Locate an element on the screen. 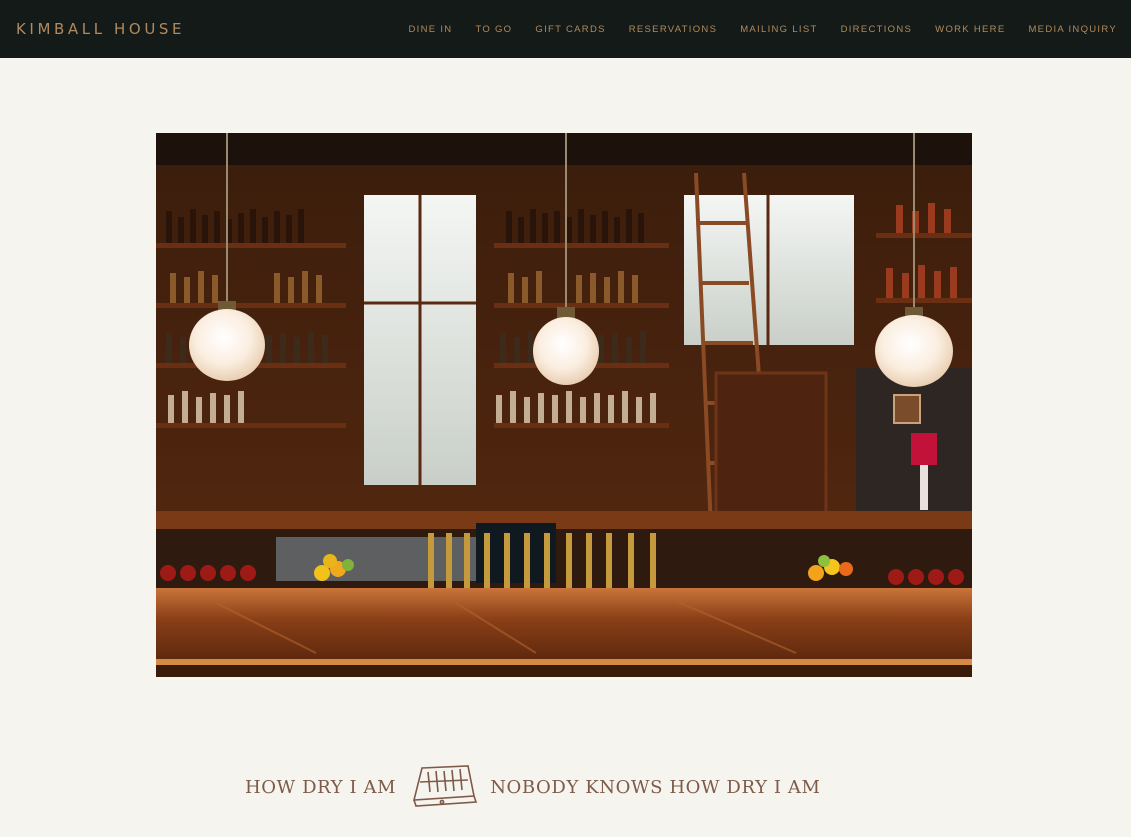  tagline-right-text: NOBODY KNOWS HOW DRY I AM is located at coordinates (655, 787).